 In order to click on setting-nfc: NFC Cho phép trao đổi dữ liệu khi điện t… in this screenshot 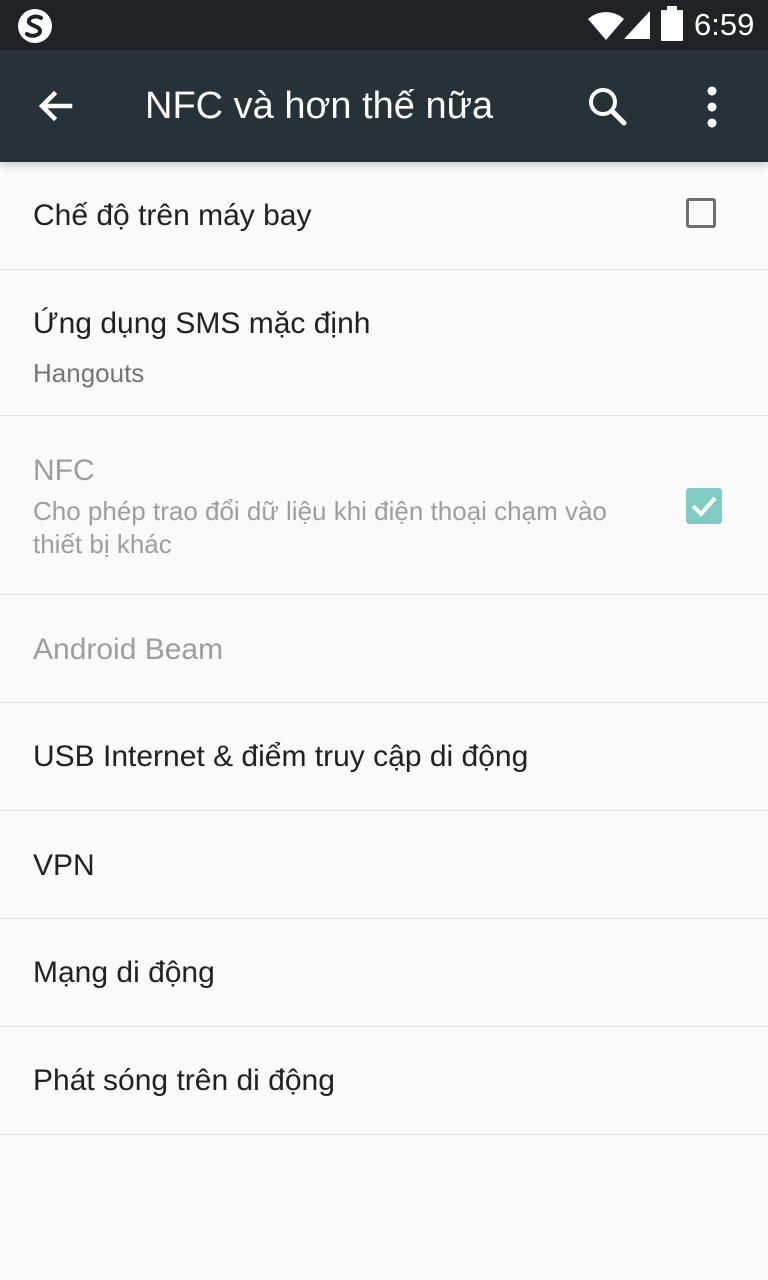, I will do `click(384, 505)`.